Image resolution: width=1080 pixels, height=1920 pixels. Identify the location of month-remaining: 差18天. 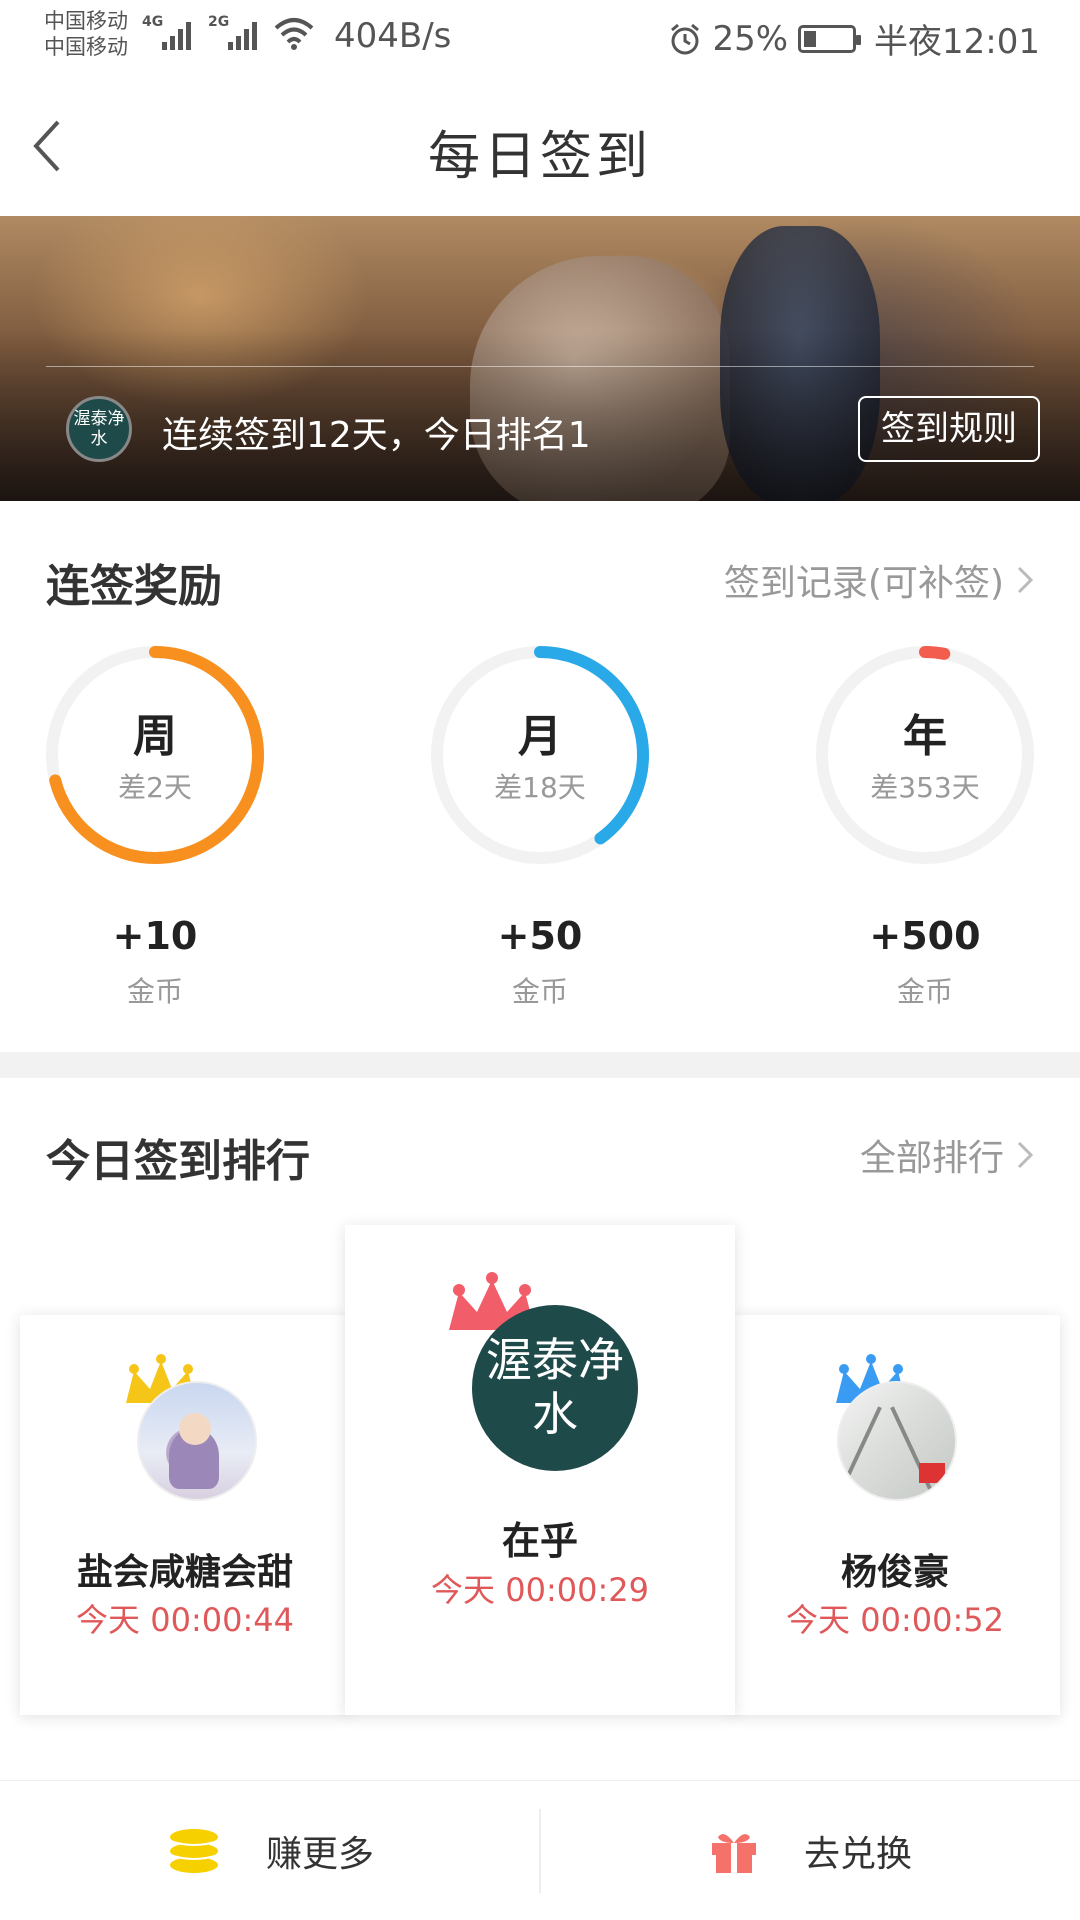
(540, 787).